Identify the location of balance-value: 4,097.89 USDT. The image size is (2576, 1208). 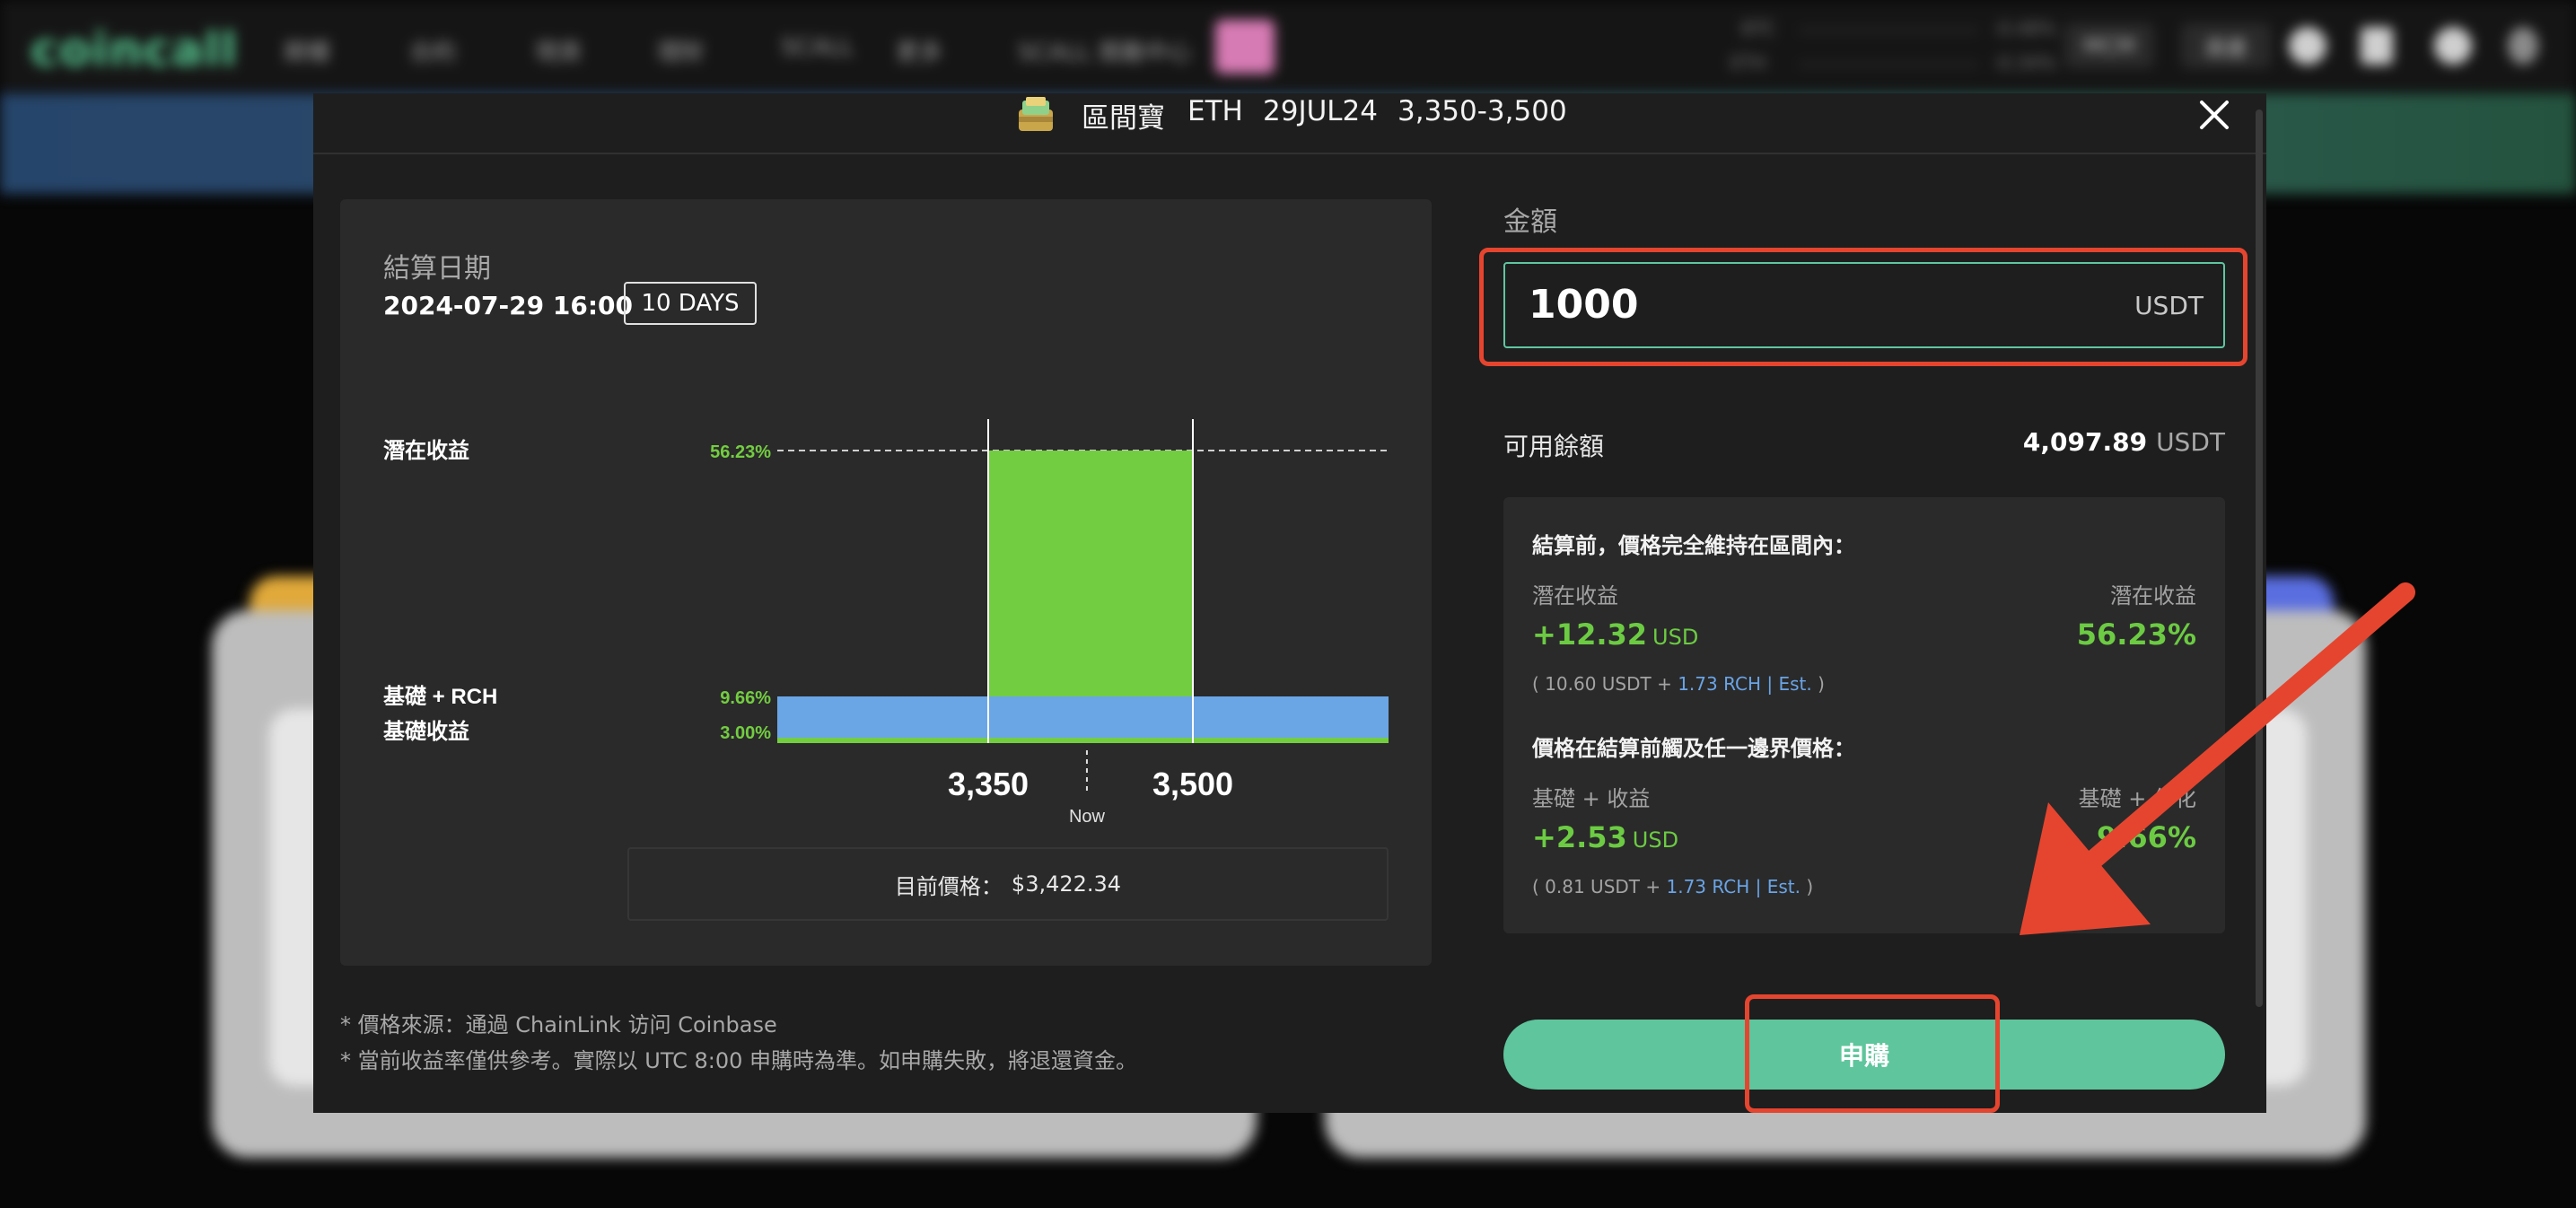
(2124, 442).